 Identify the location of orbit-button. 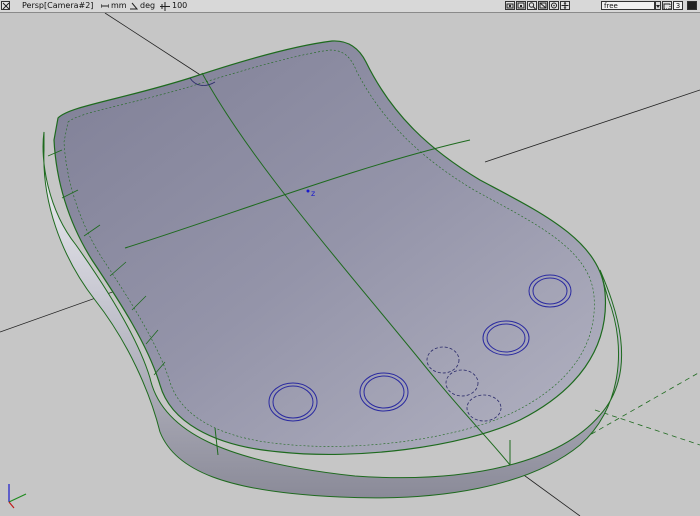
(554, 5).